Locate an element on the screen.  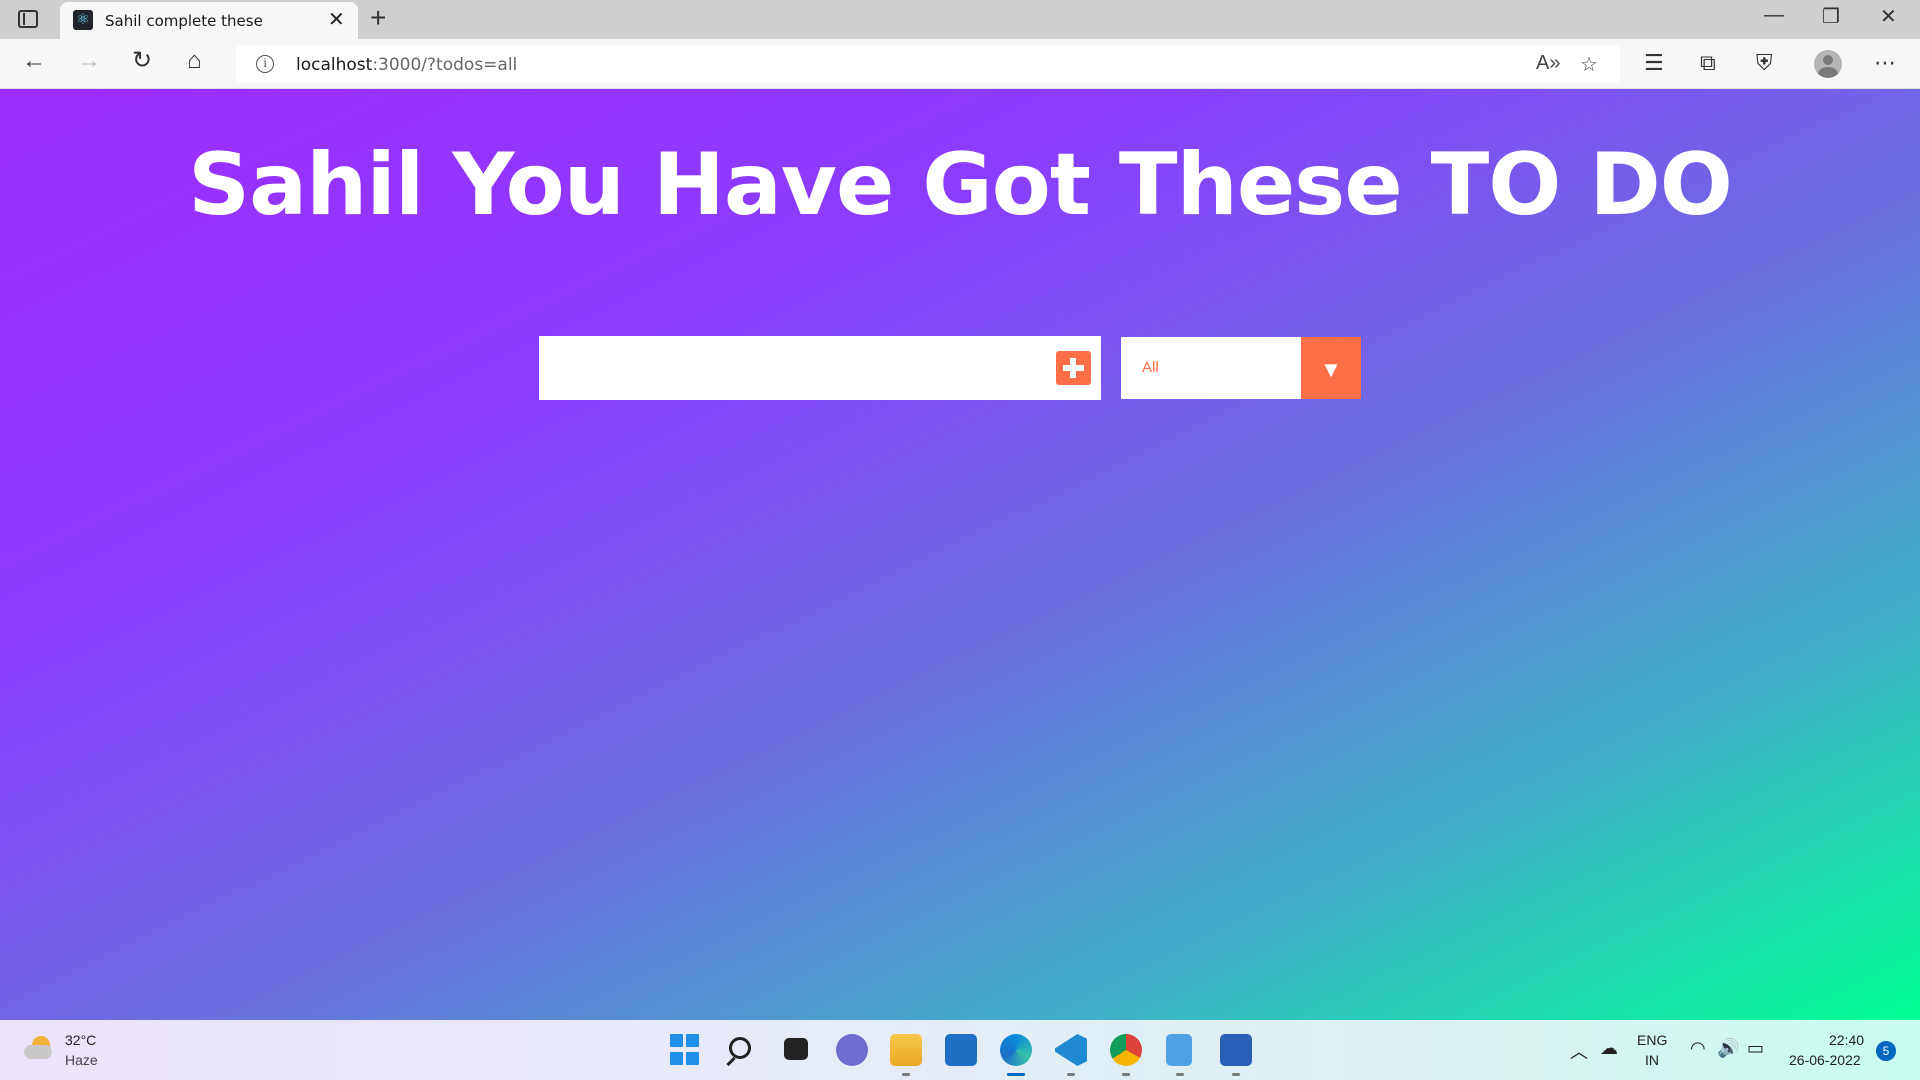
notification-badge: 5 is located at coordinates (1886, 1051).